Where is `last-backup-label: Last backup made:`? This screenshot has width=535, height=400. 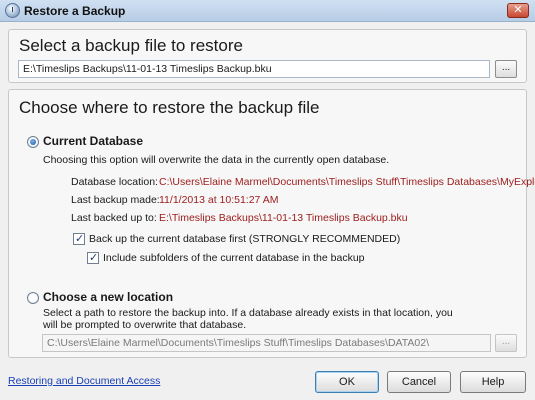
last-backup-label: Last backup made: is located at coordinates (115, 200).